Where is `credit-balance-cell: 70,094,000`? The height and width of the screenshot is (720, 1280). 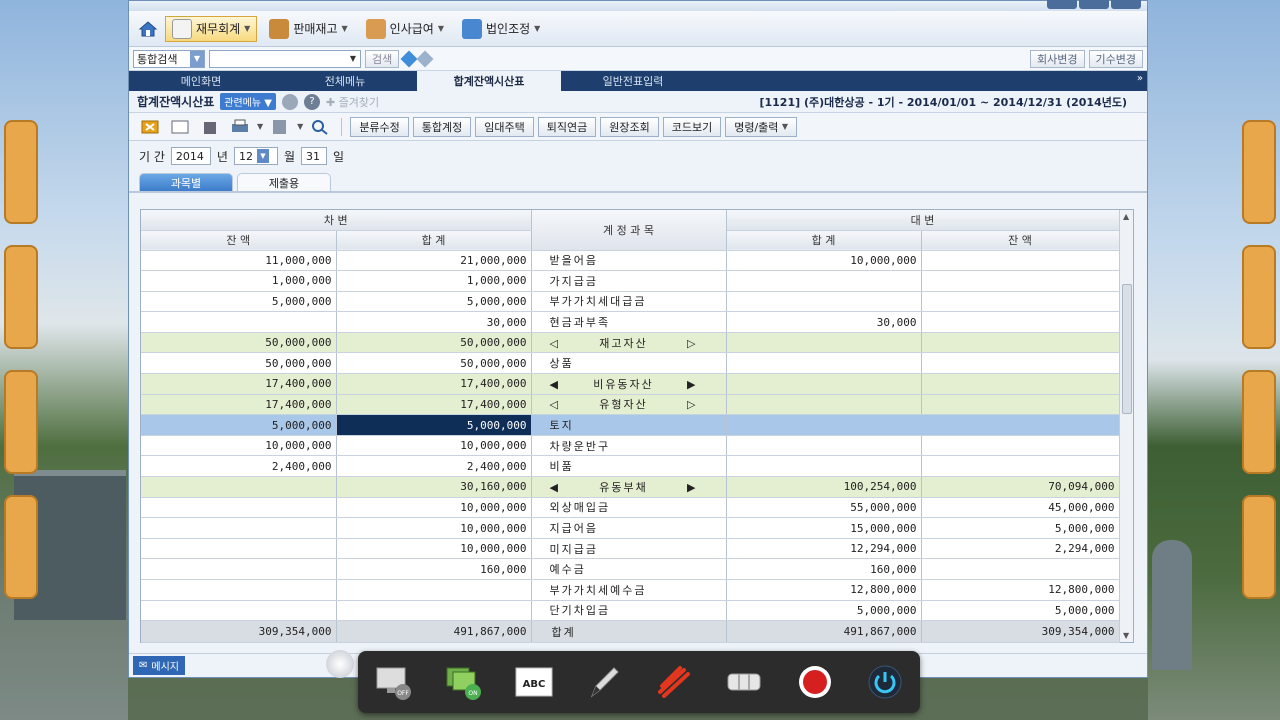
credit-balance-cell: 70,094,000 is located at coordinates (1020, 487).